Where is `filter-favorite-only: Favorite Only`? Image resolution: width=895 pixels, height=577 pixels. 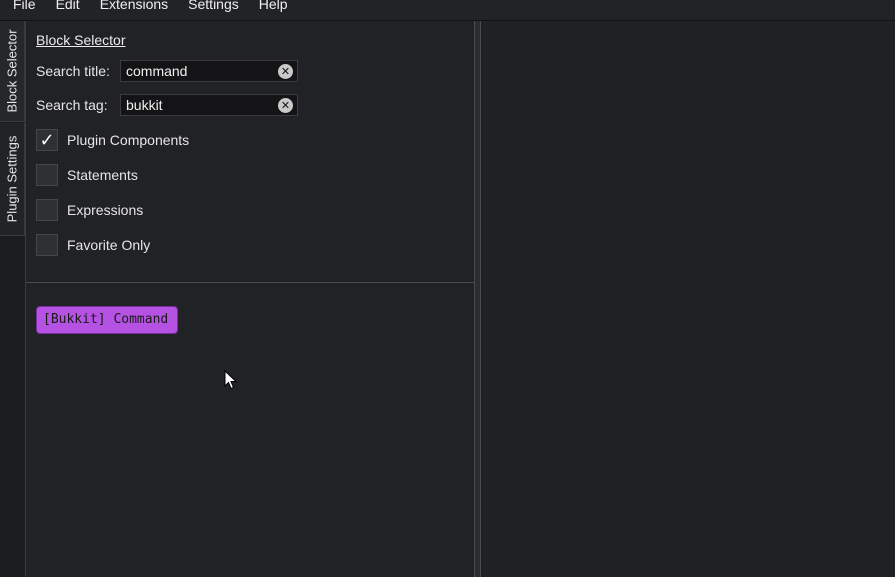 filter-favorite-only: Favorite Only is located at coordinates (93, 245).